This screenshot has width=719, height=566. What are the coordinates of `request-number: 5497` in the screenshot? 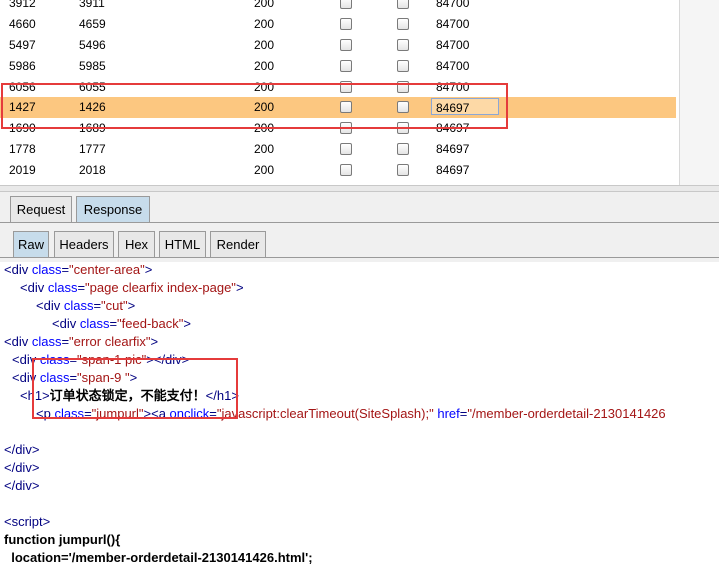 It's located at (22, 45).